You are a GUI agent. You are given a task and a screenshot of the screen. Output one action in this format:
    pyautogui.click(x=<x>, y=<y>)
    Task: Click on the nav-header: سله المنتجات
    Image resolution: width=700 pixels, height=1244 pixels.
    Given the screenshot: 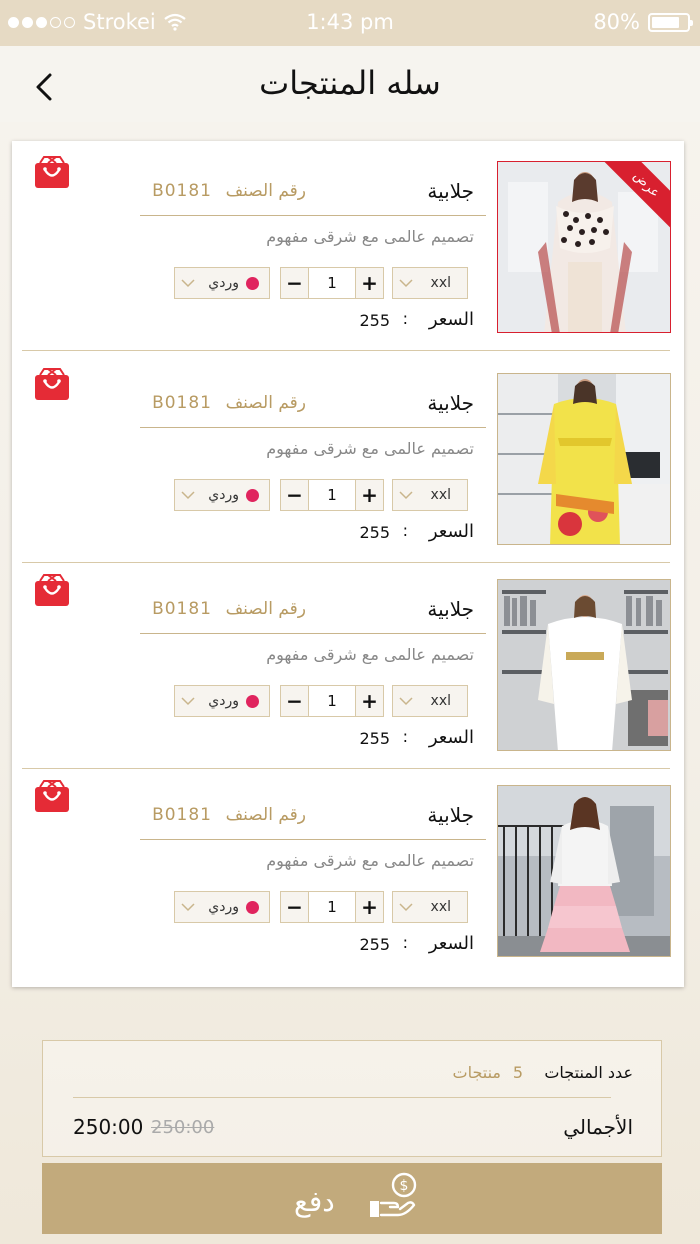 What is the action you would take?
    pyautogui.click(x=350, y=84)
    